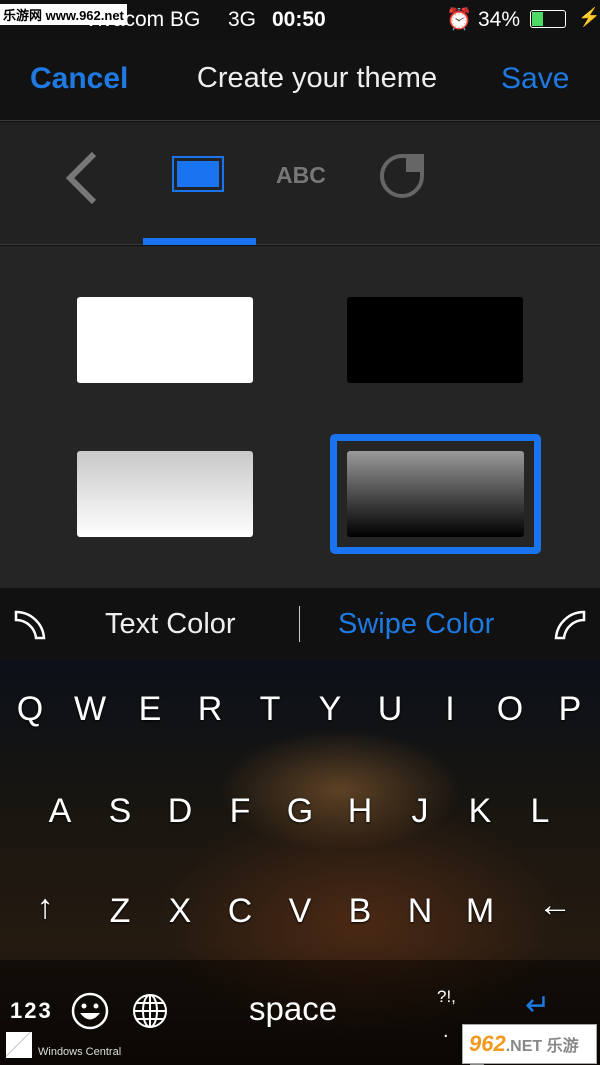 This screenshot has height=1065, width=600. What do you see at coordinates (446, 997) in the screenshot?
I see `punctuation-key: ?!,` at bounding box center [446, 997].